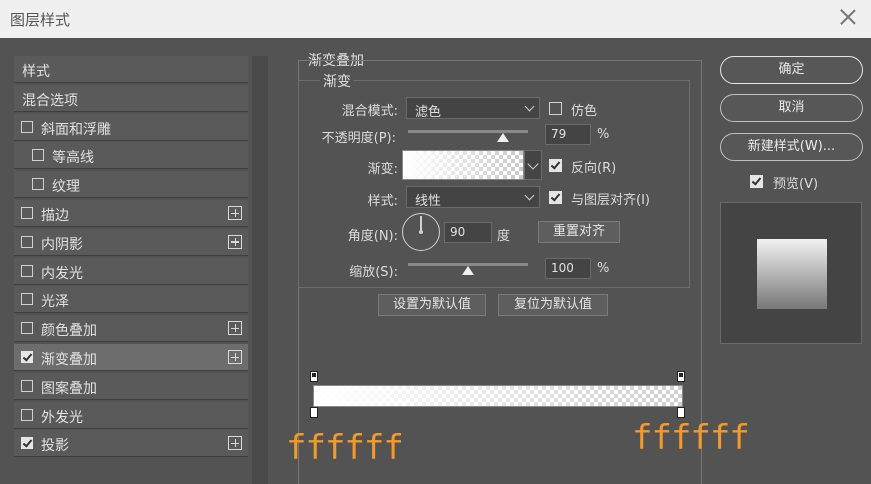 The image size is (871, 484). I want to click on close-icon, so click(848, 17).